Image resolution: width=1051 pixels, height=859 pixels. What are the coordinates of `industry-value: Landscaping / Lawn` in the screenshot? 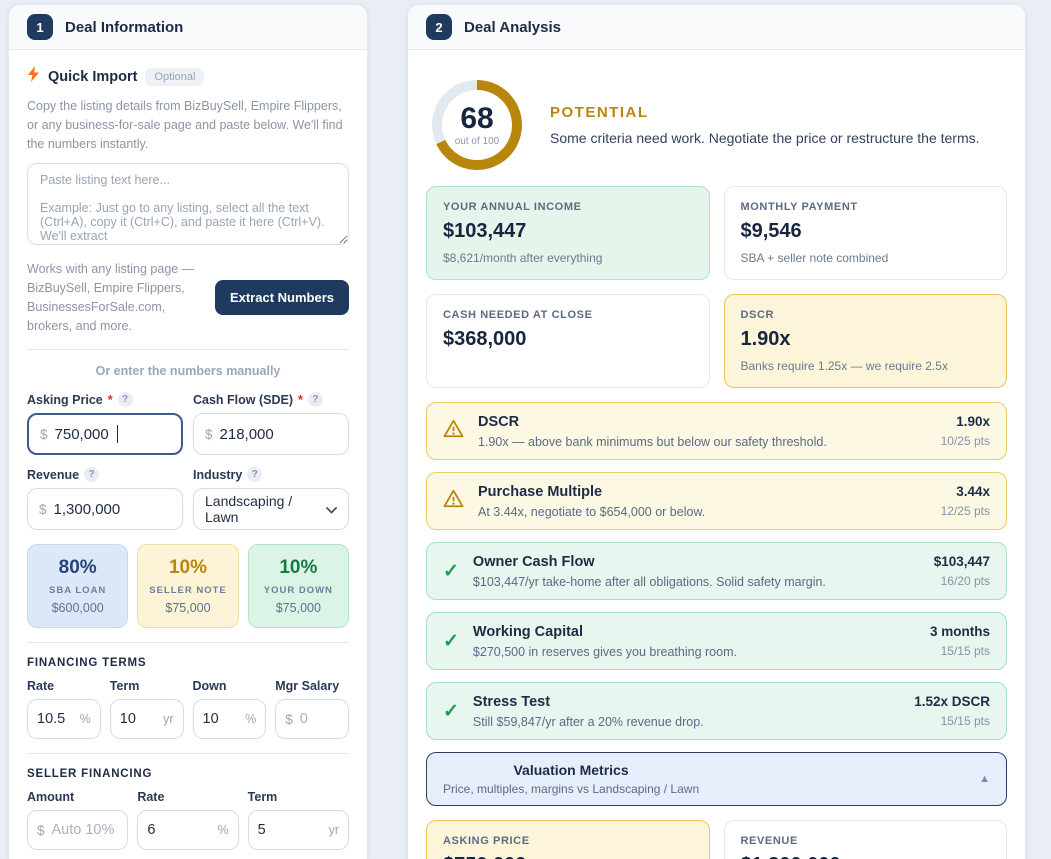 It's located at (249, 509).